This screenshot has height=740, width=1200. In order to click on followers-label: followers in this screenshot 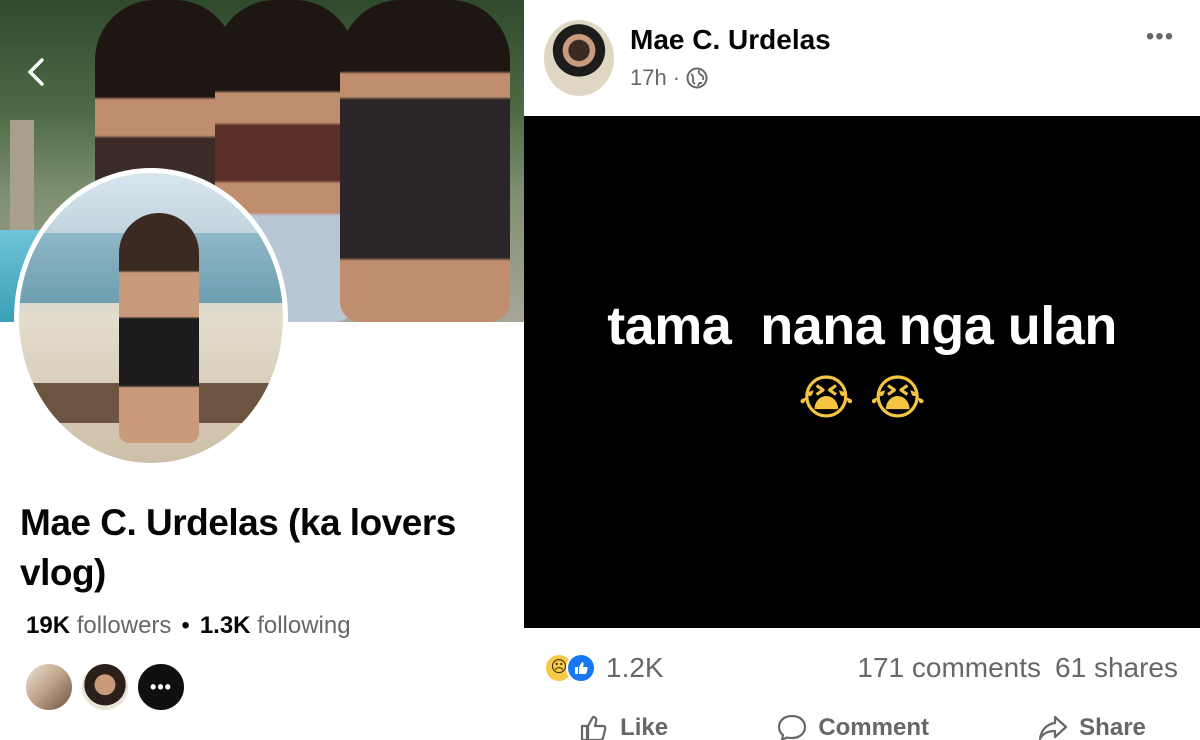, I will do `click(124, 625)`.